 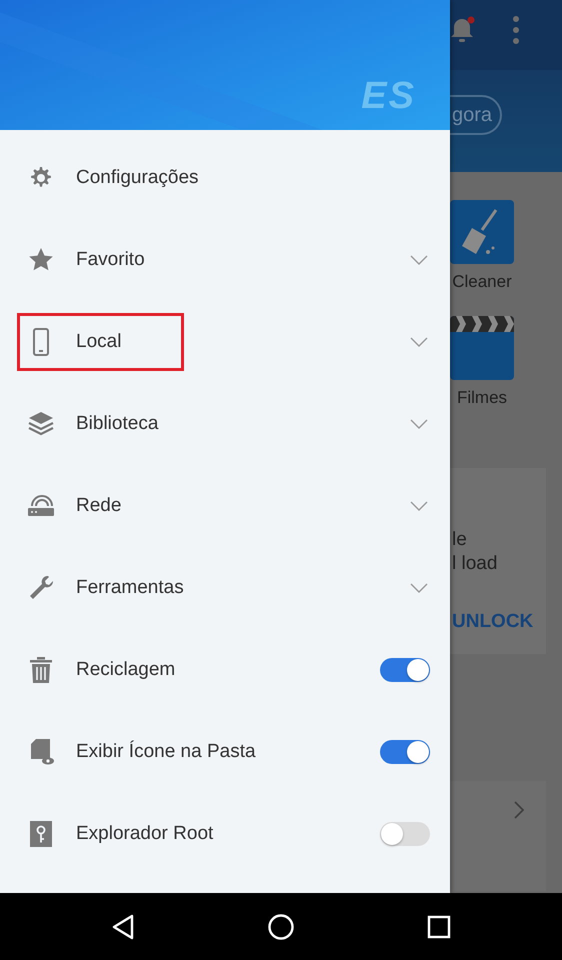 I want to click on menu-label: Configurações, so click(x=137, y=178).